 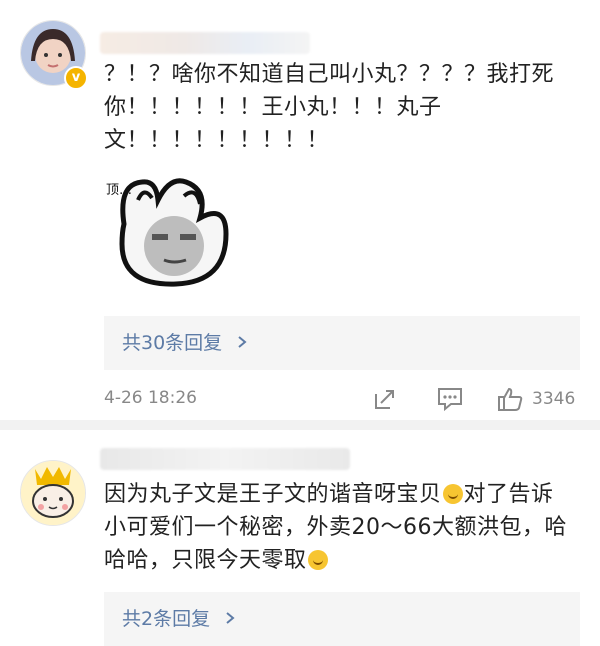 What do you see at coordinates (150, 398) in the screenshot?
I see `timestamp: 4-26 18:26` at bounding box center [150, 398].